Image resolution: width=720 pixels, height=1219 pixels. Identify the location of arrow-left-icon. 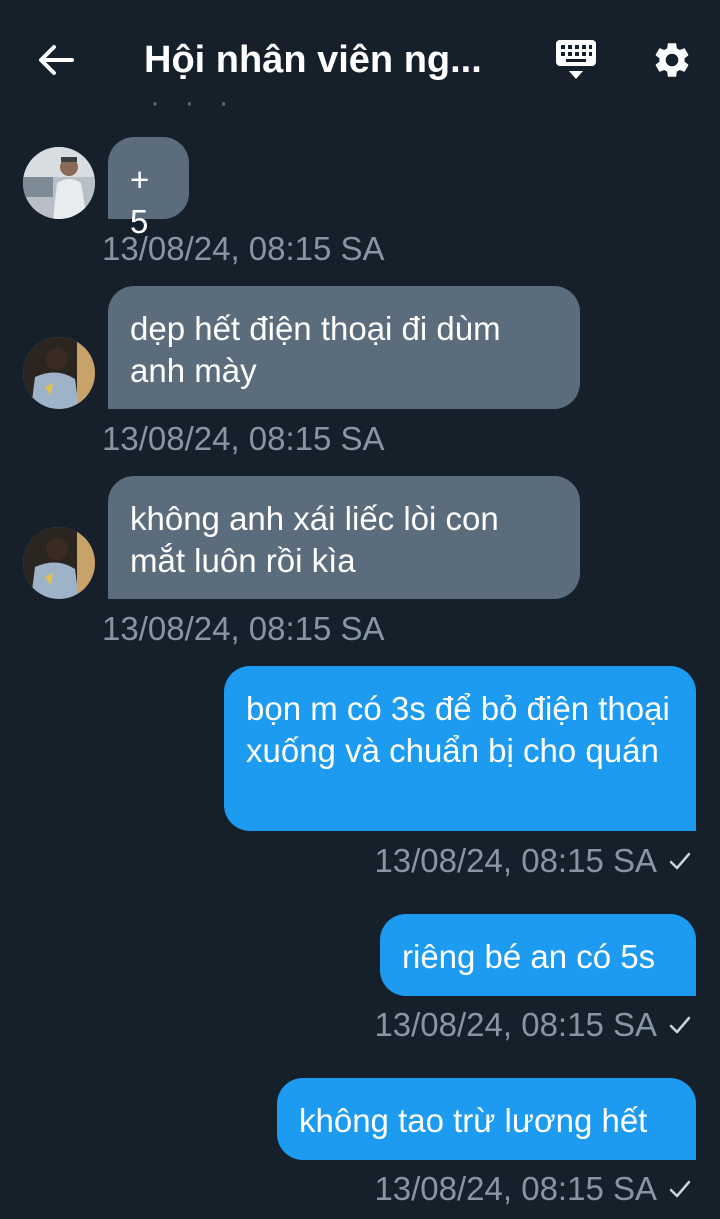
(56, 60).